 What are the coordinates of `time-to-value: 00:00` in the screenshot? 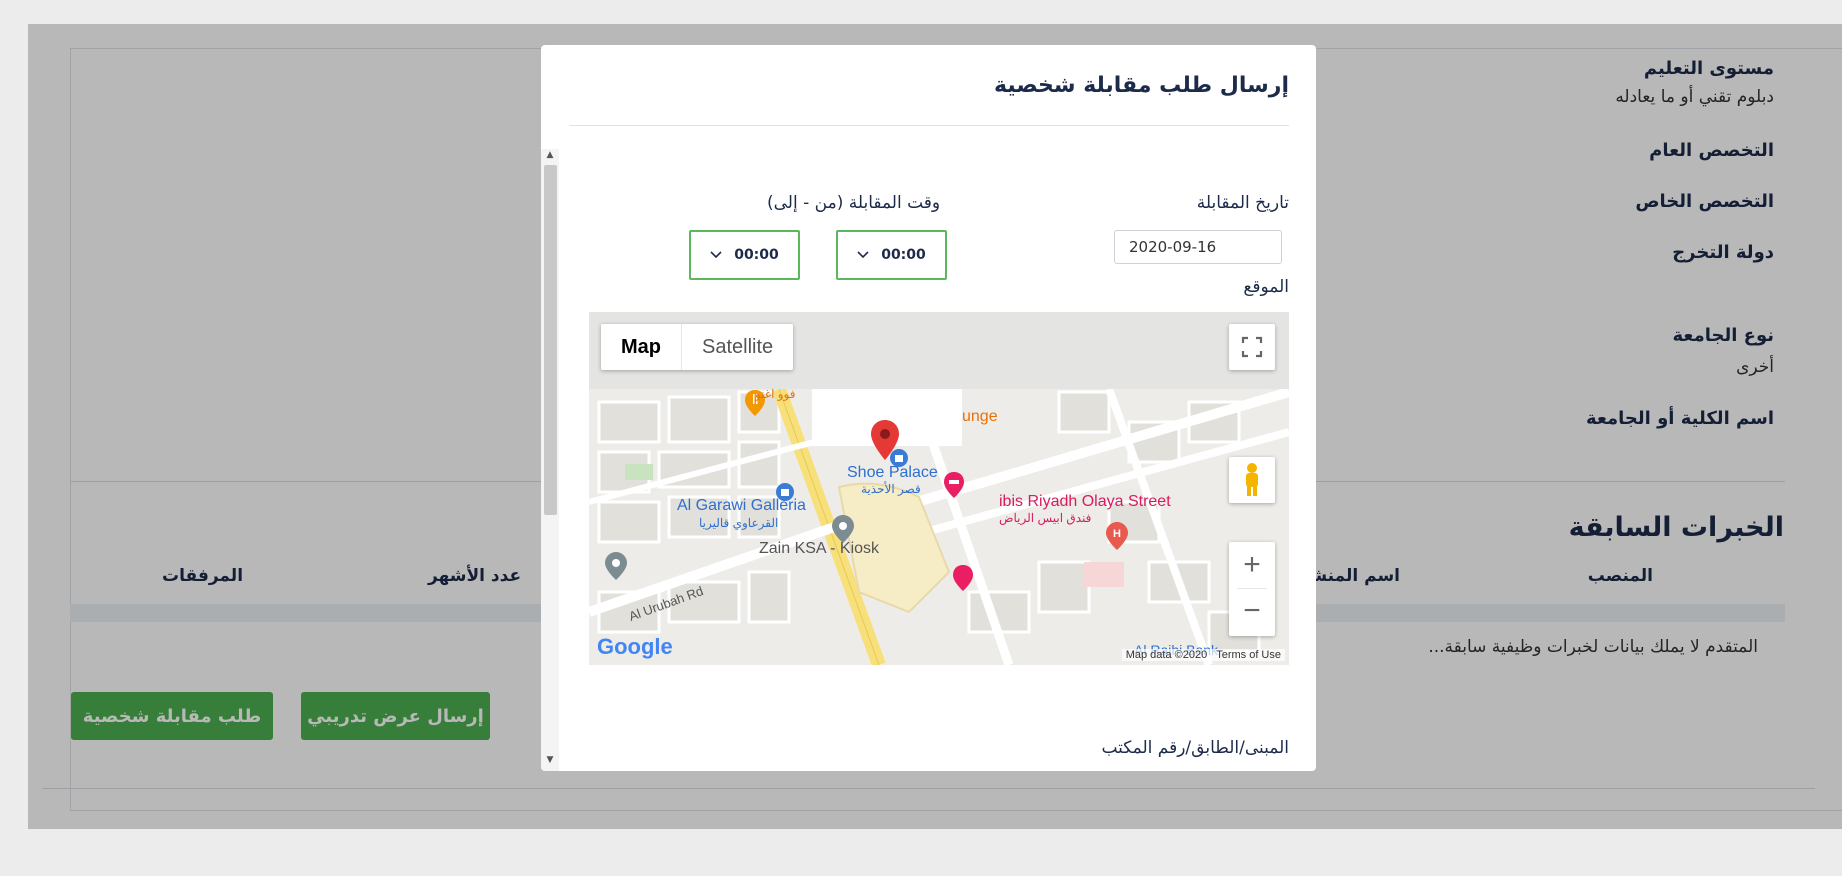 It's located at (756, 255).